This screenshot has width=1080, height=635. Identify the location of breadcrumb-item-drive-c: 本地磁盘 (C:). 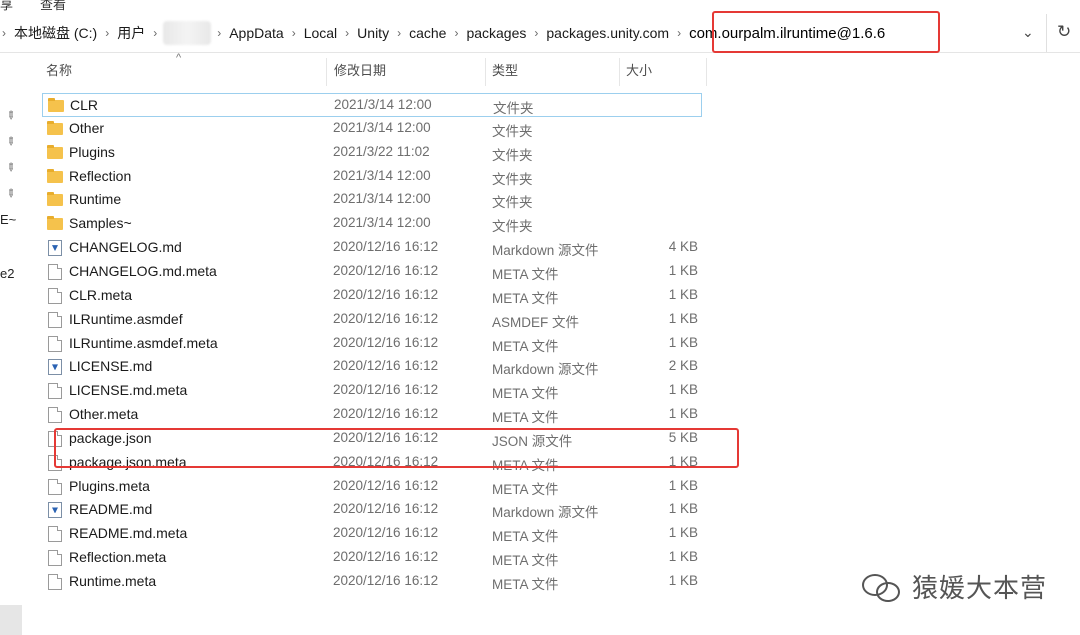
(55, 33).